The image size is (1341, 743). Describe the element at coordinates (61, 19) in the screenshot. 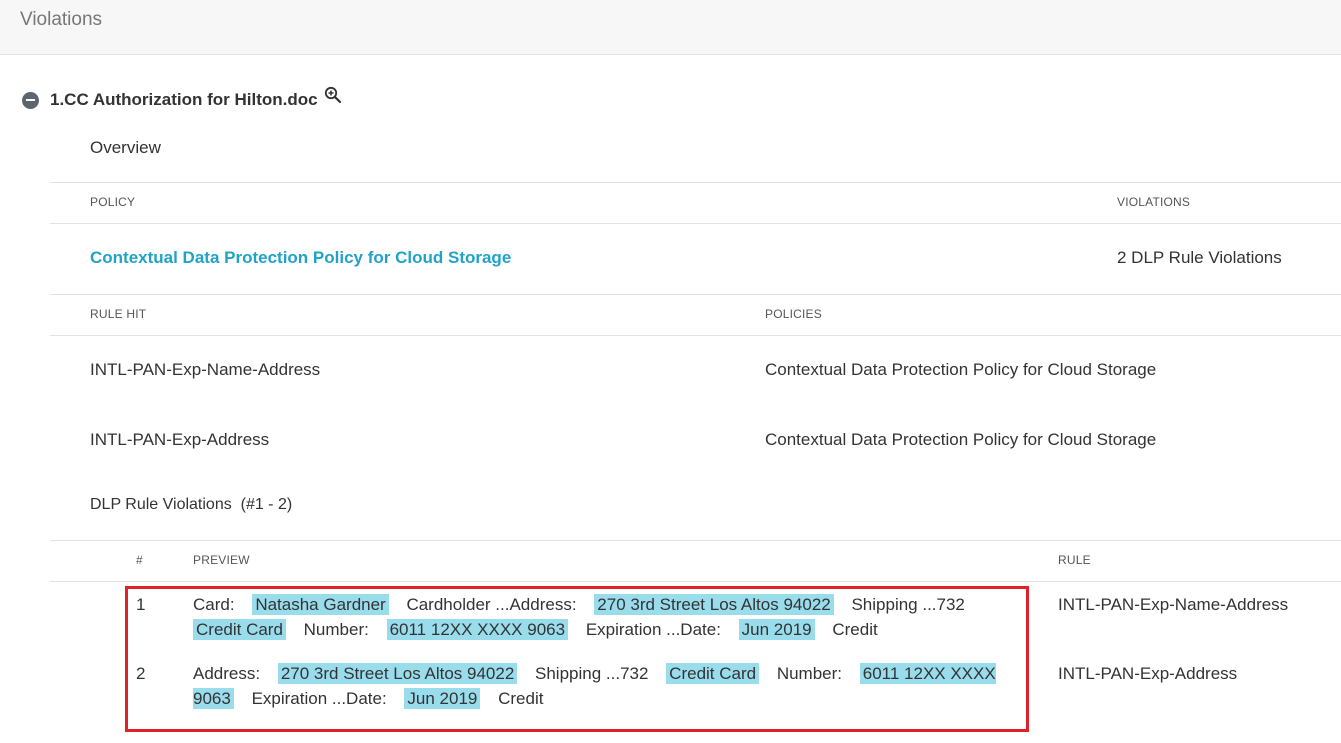

I see `page-title: Violations` at that location.